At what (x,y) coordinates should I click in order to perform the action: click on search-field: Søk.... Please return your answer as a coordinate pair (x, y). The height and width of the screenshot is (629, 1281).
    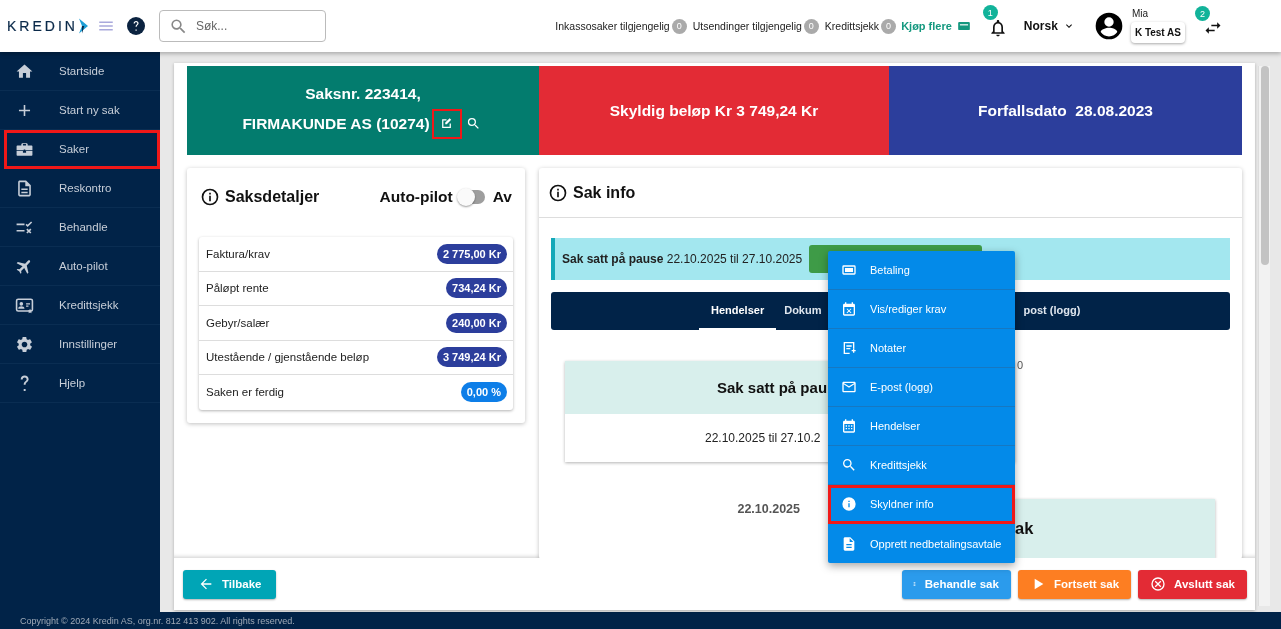
    Looking at the image, I should click on (242, 26).